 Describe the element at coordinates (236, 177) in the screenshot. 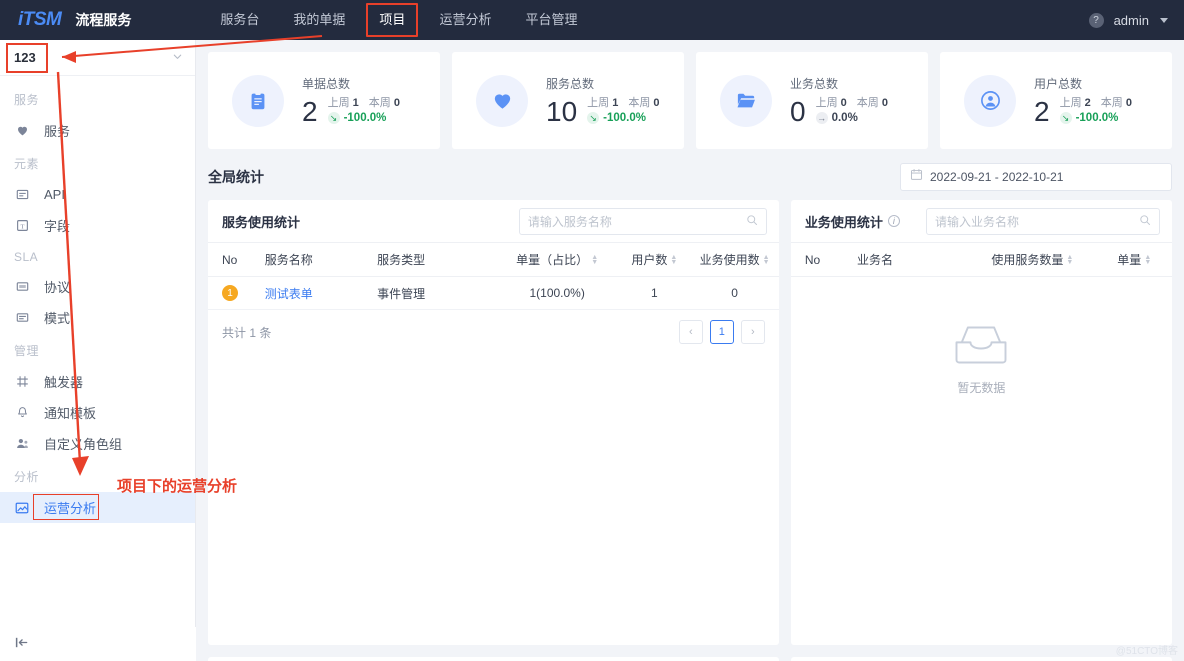

I see `page-title: 全局统计` at that location.